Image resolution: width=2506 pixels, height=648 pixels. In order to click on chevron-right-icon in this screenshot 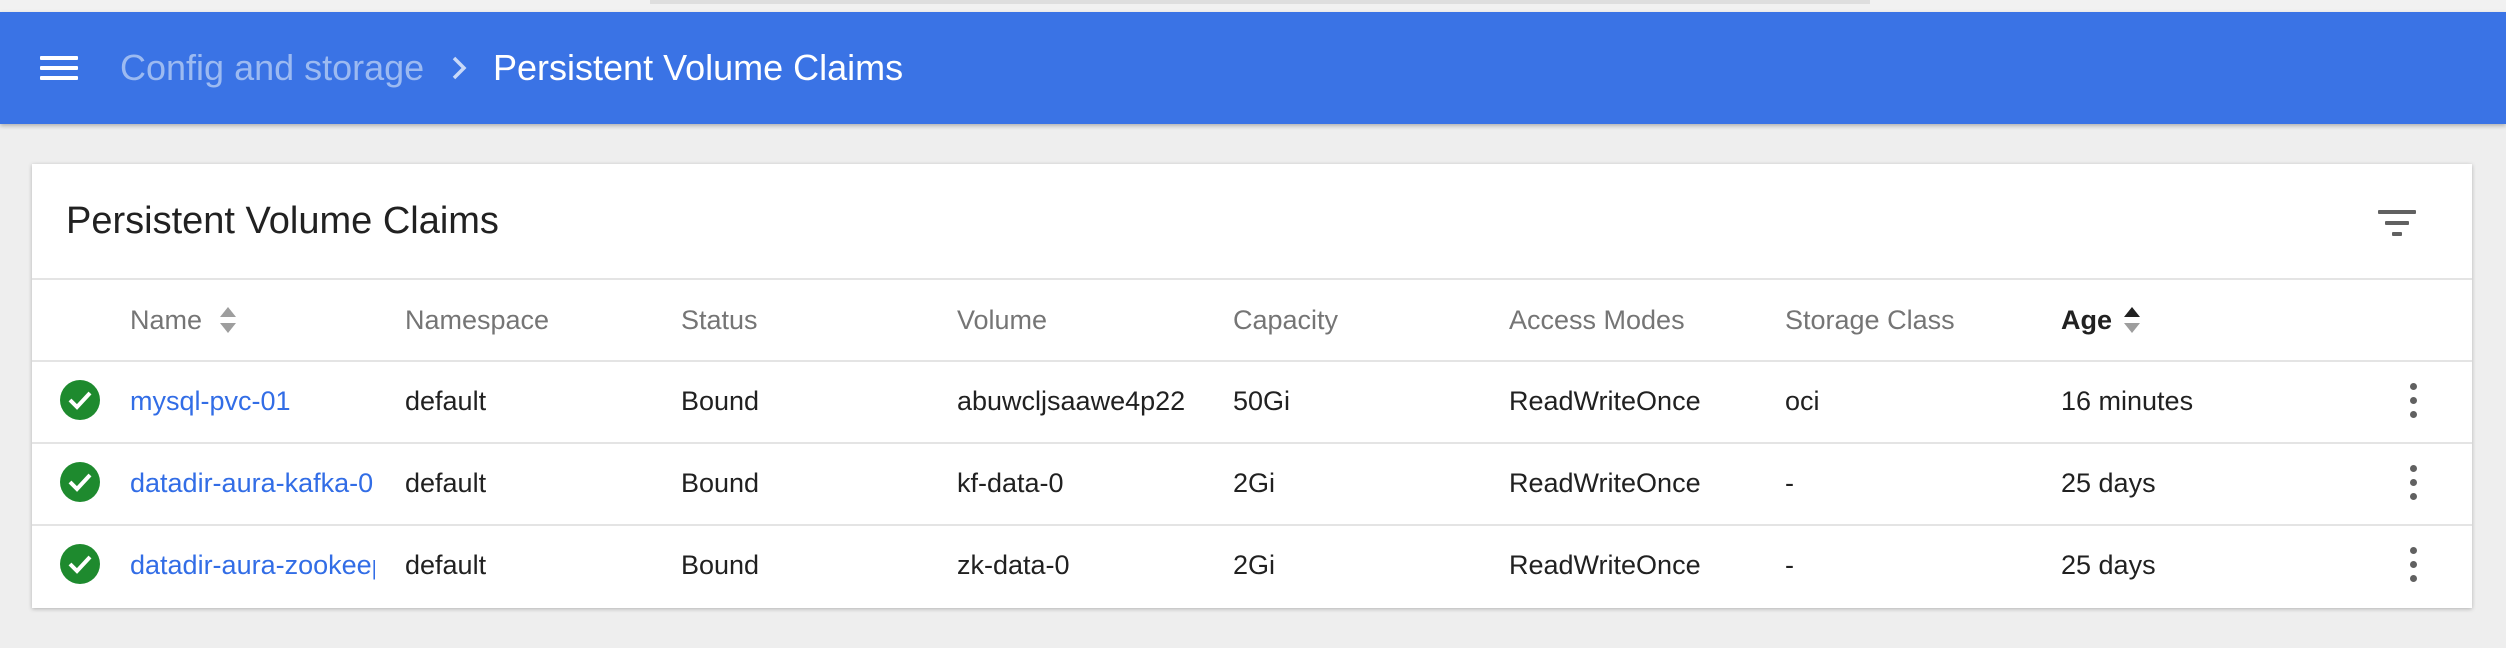, I will do `click(459, 68)`.